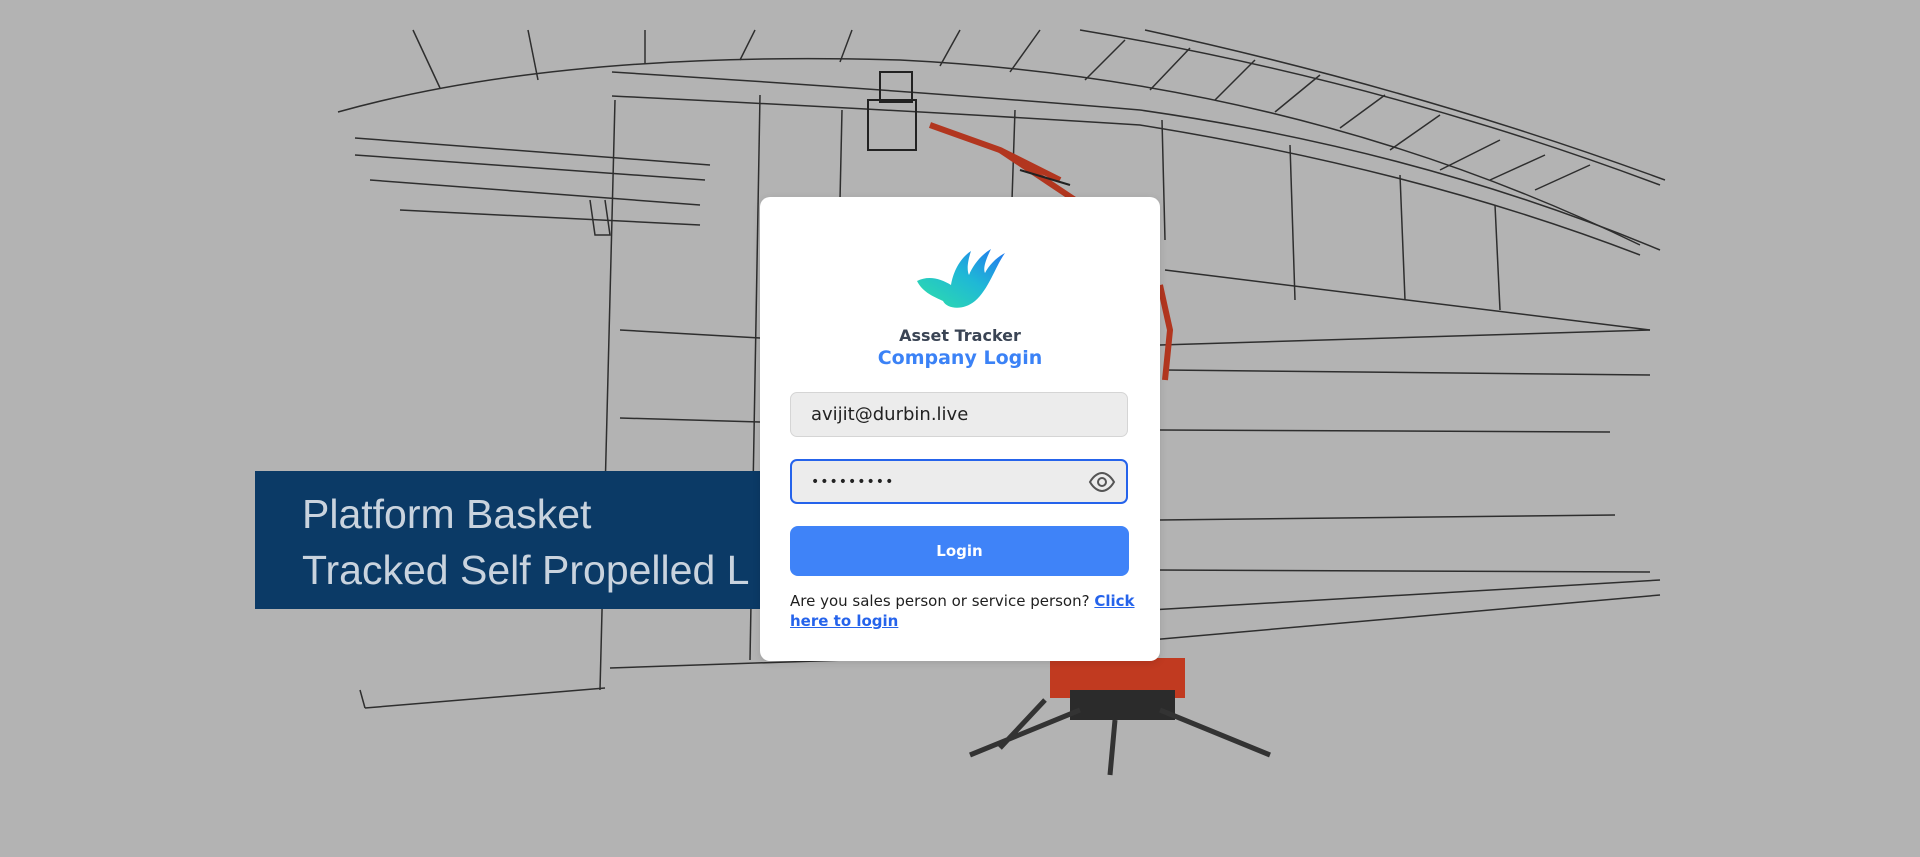 The image size is (1920, 857). I want to click on email-value: avijit@durbin.live, so click(890, 414).